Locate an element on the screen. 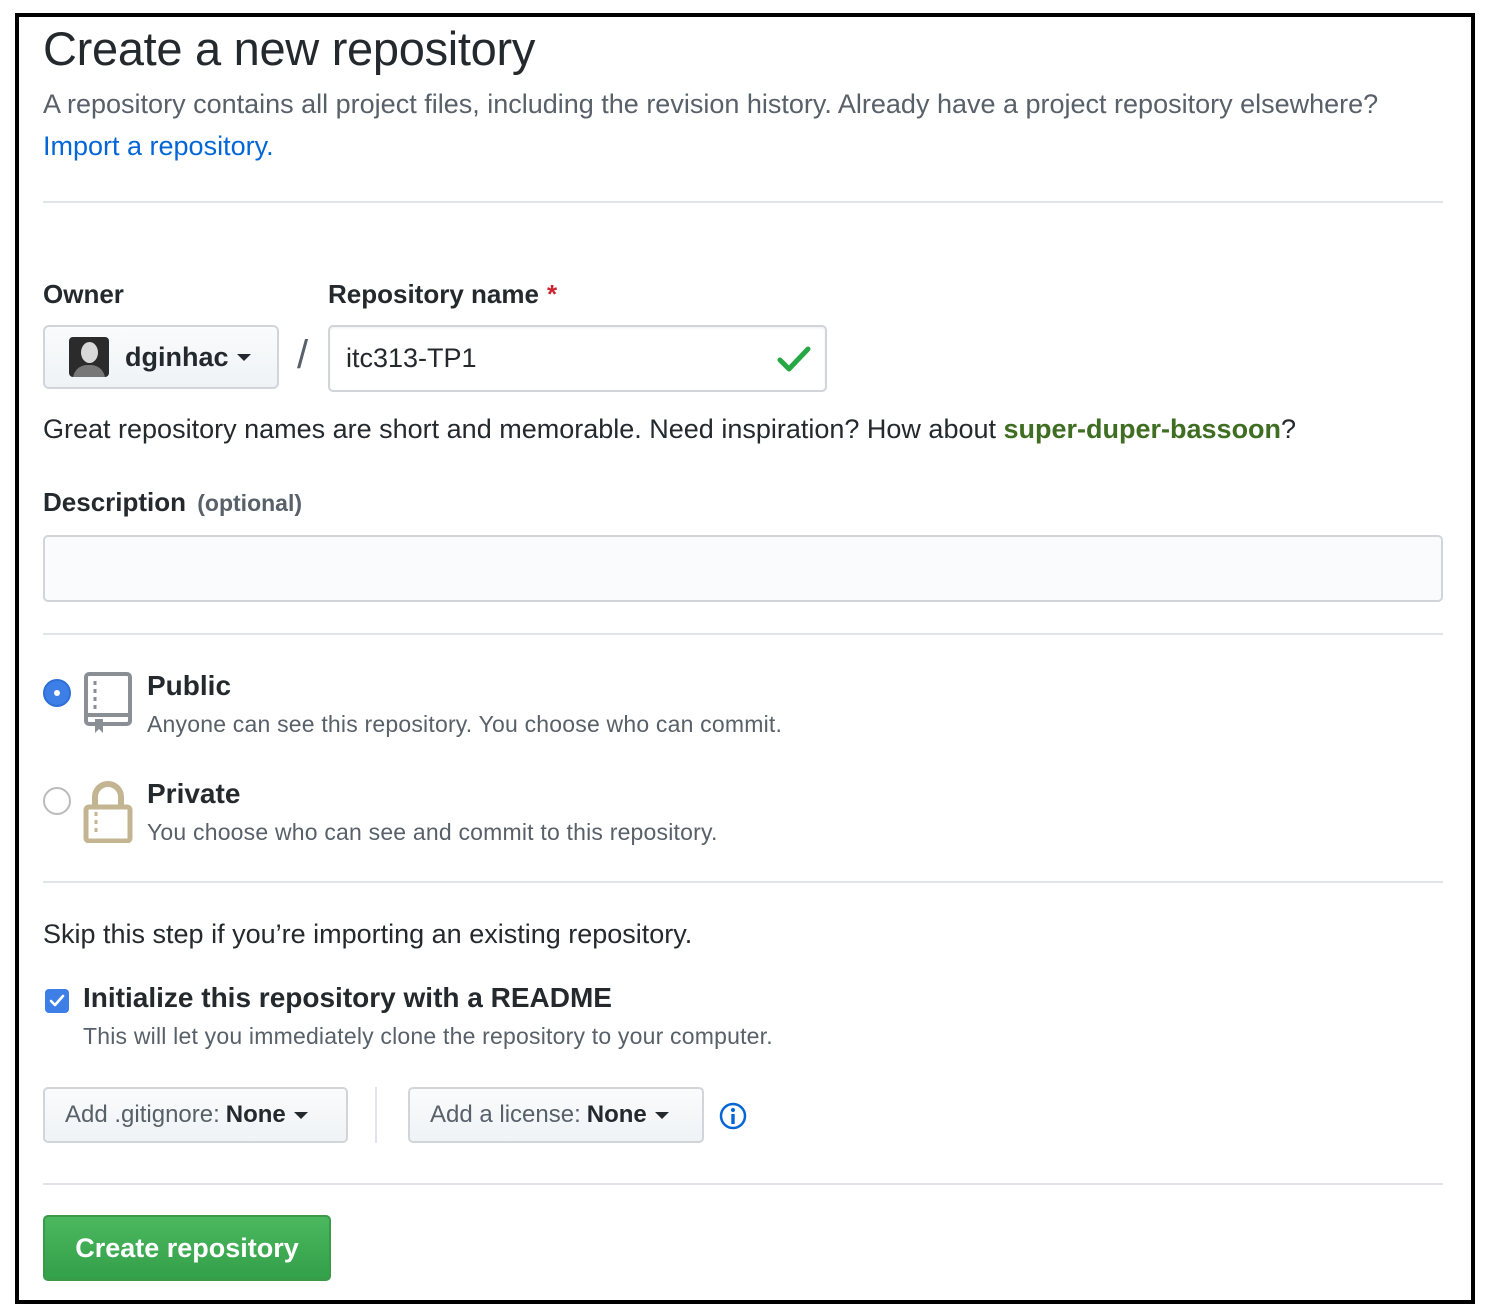  required-mark: * is located at coordinates (552, 294).